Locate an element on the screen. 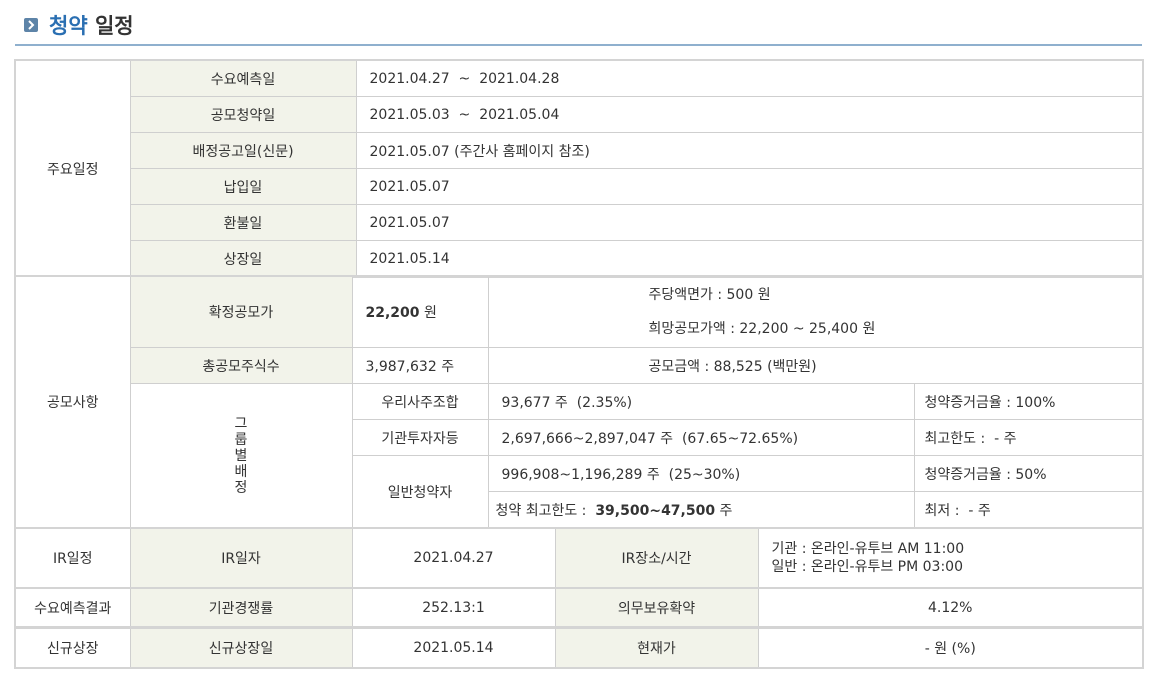 The width and height of the screenshot is (1152, 687). table-row: 신규상장 신규상장일 2021.05.14 현재가 - 원 (%) is located at coordinates (579, 648).